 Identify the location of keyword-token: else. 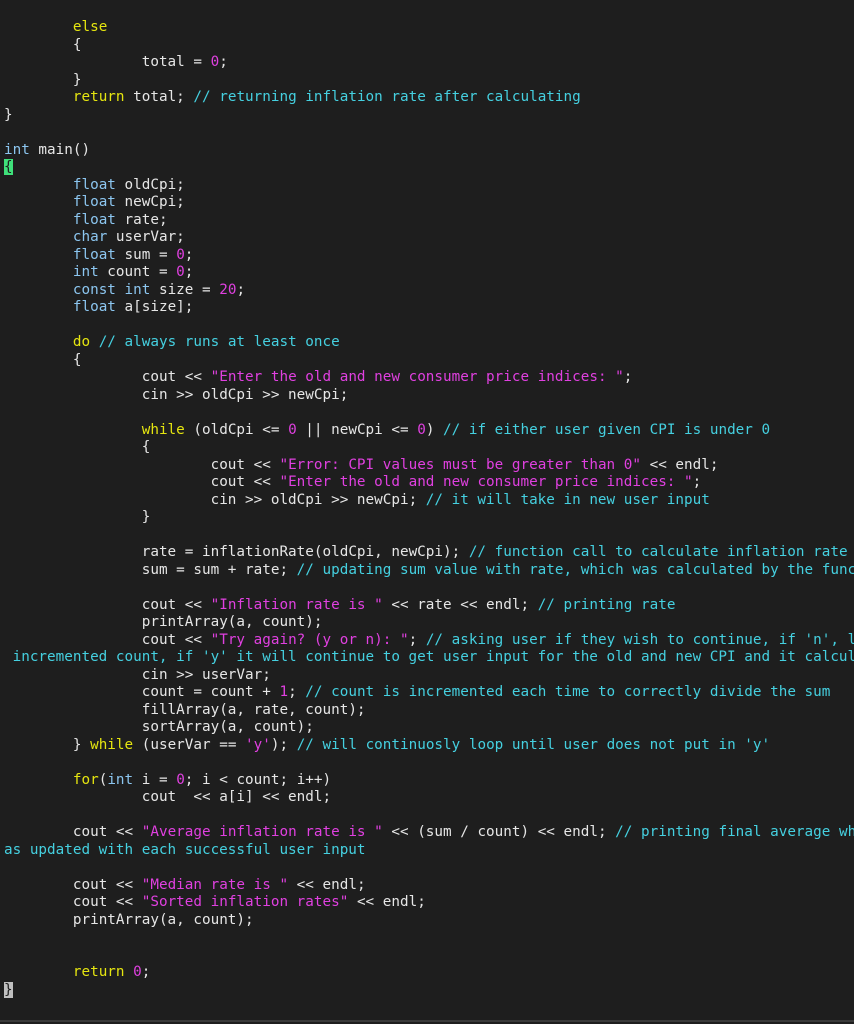
(90, 27).